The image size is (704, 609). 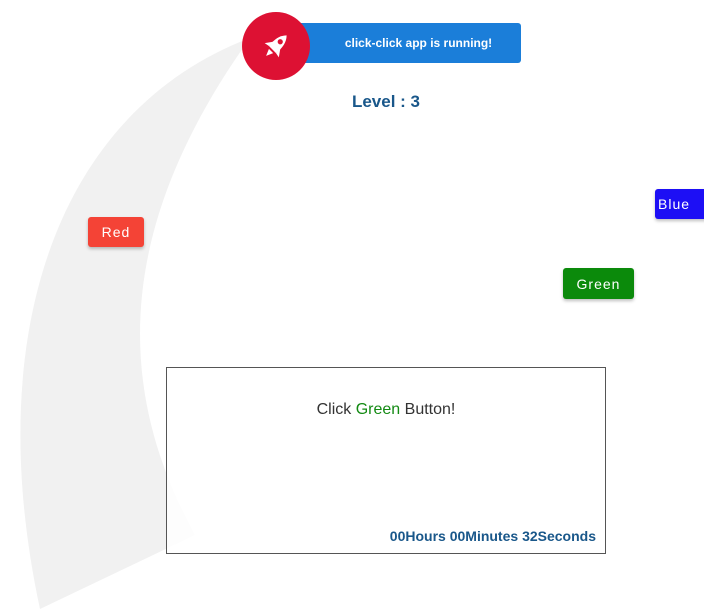 What do you see at coordinates (428, 409) in the screenshot?
I see `instruction-suffix: Button!` at bounding box center [428, 409].